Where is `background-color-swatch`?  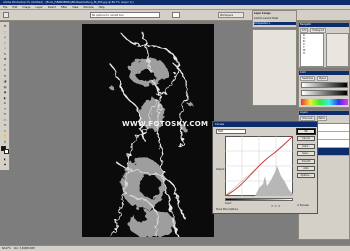 background-color-swatch is located at coordinates (6, 151).